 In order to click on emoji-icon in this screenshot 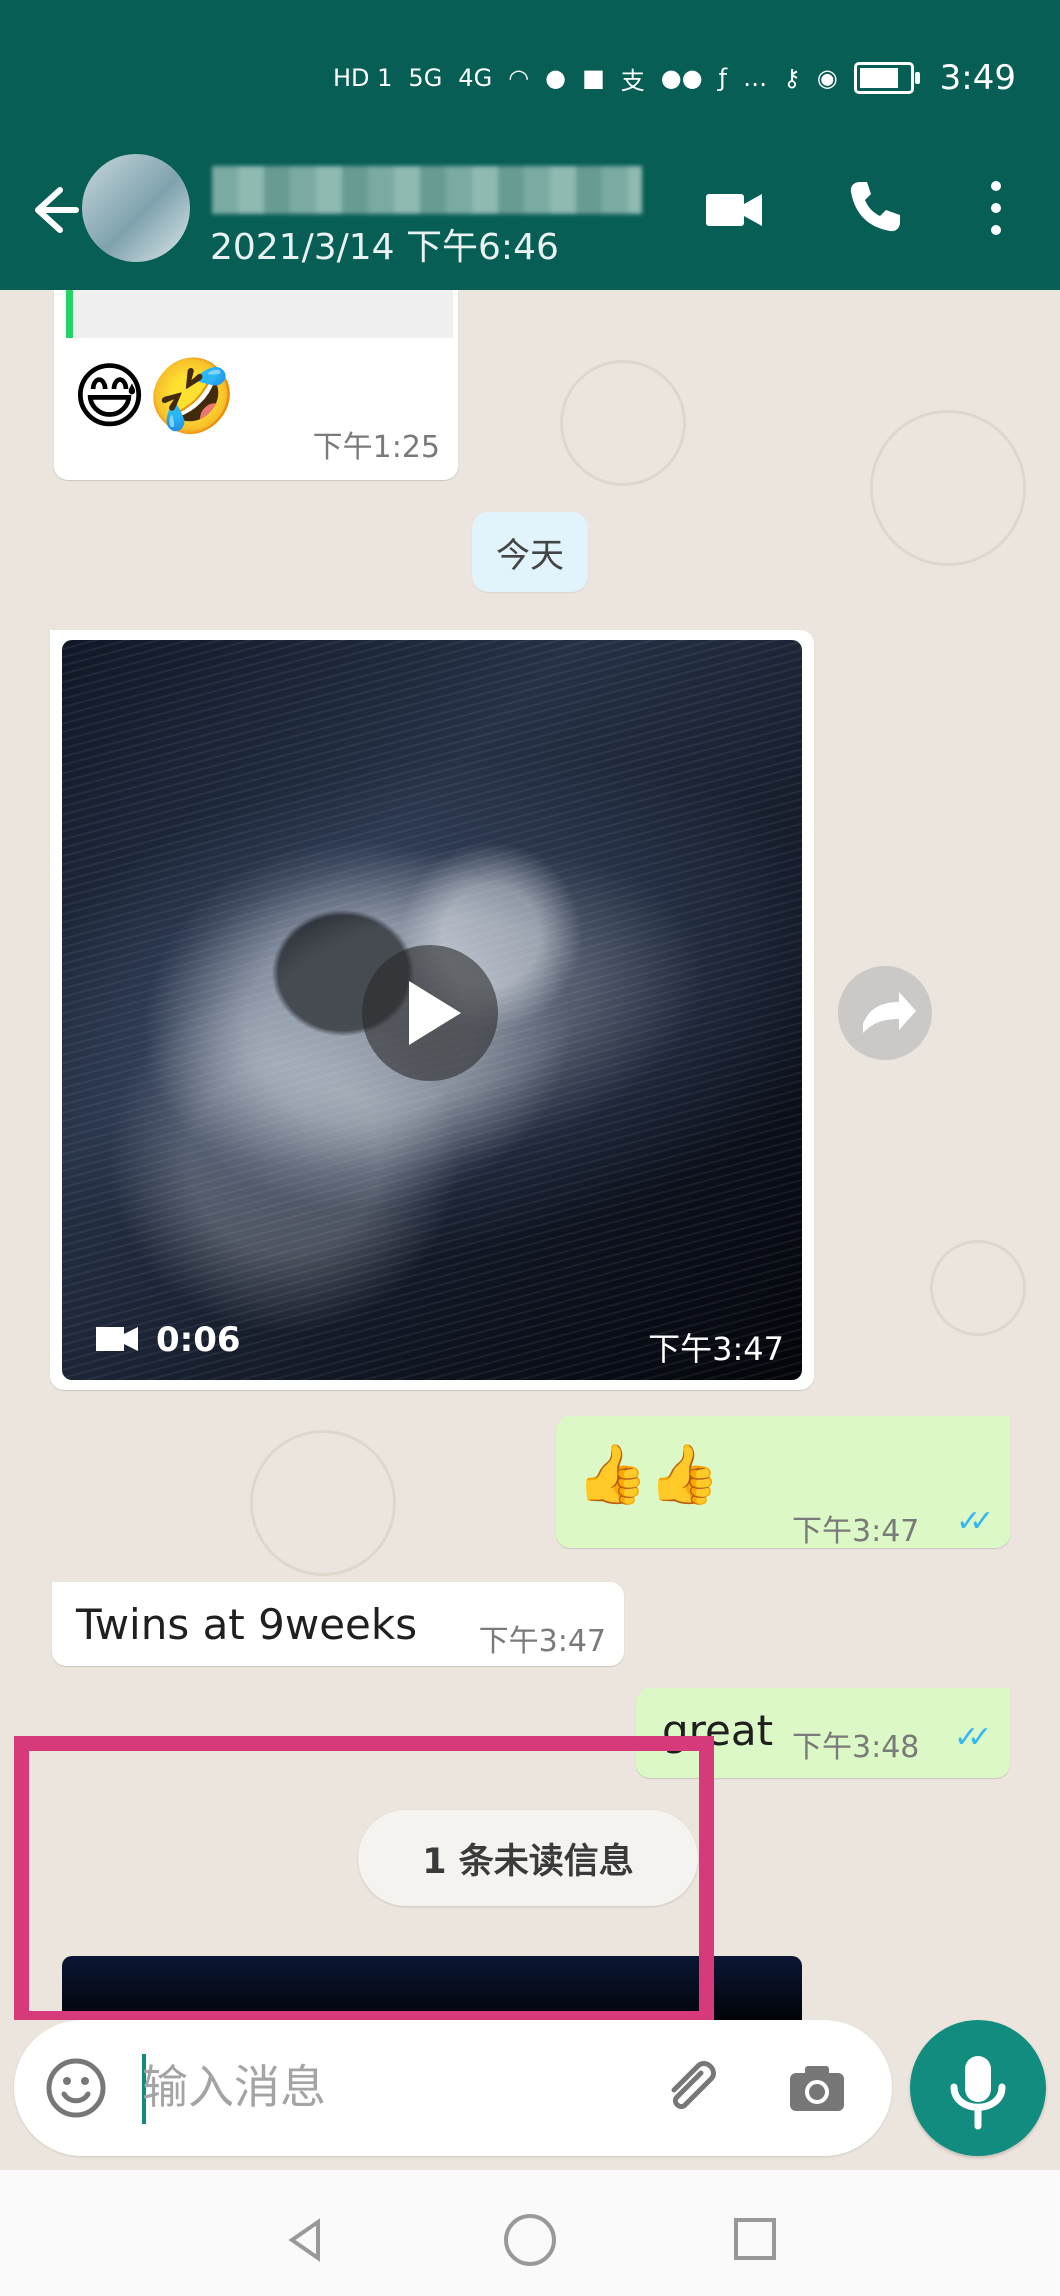, I will do `click(76, 2088)`.